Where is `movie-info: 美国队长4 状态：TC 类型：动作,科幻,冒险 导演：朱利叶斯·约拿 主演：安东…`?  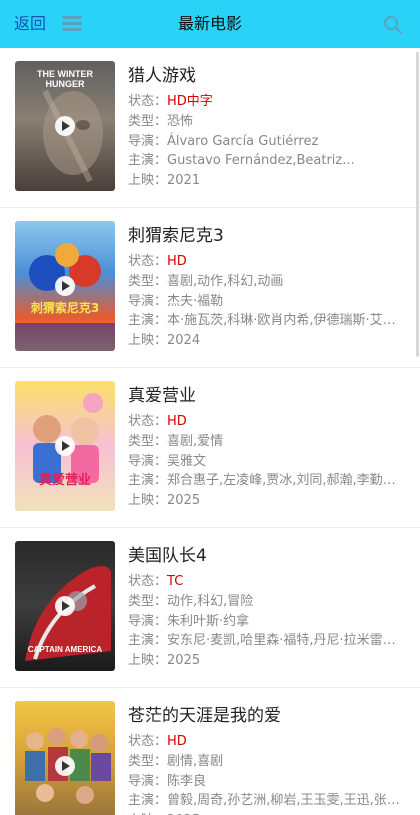
movie-info: 美国队长4 状态：TC 类型：动作,科幻,冒险 导演：朱利叶斯·约拿 主演：安东… is located at coordinates (268, 607).